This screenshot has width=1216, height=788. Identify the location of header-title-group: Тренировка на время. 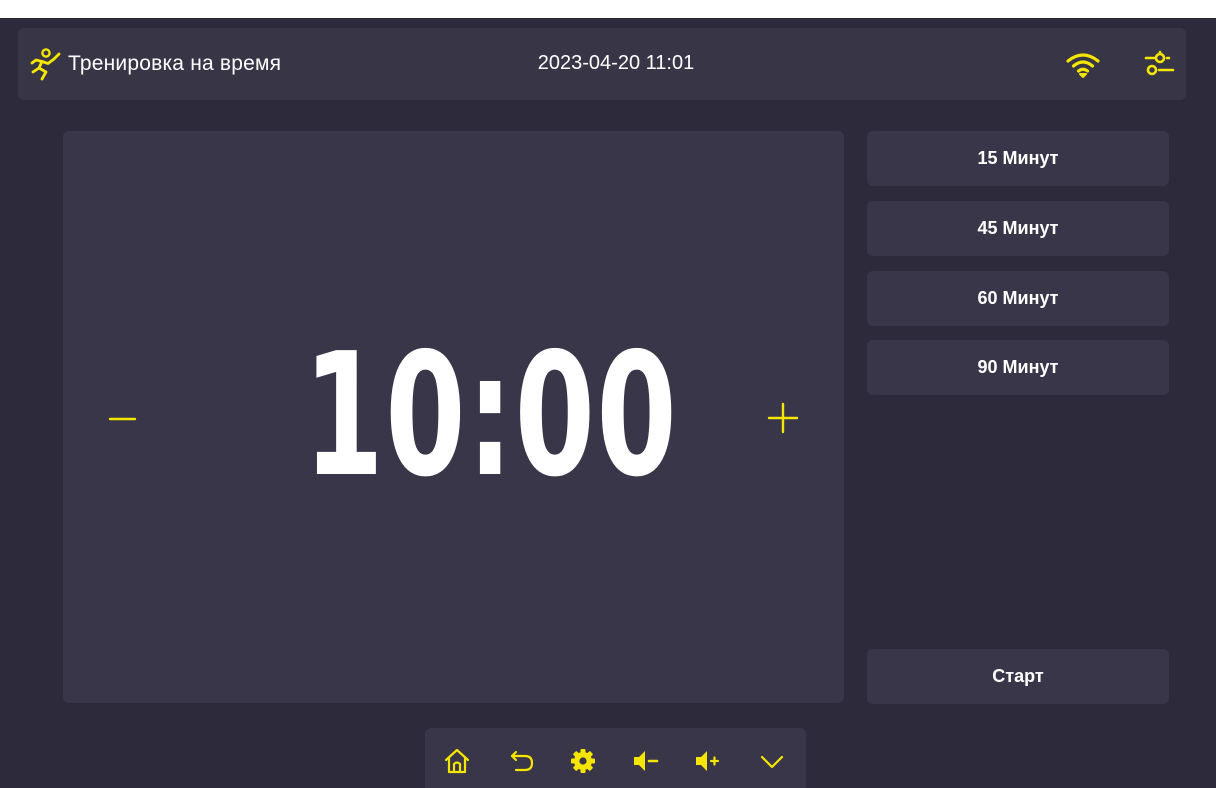
(153, 64).